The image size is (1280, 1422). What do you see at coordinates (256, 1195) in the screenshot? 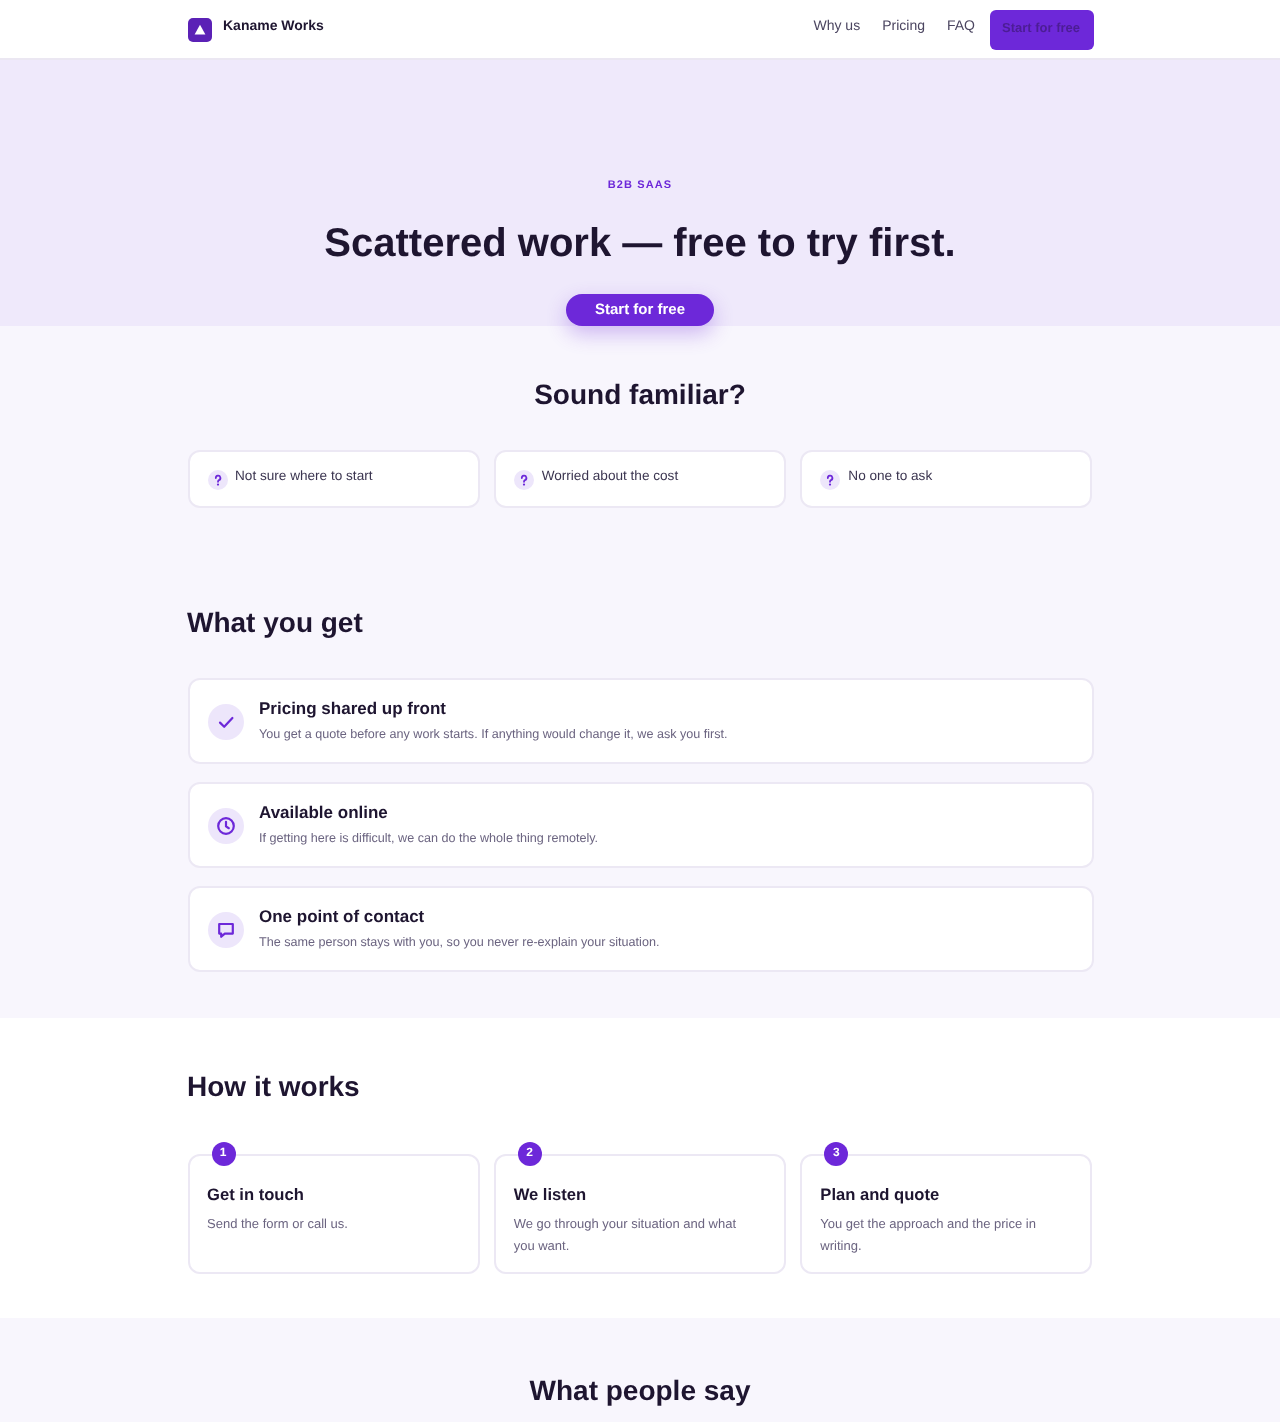
I see `step-title: Get in touch` at bounding box center [256, 1195].